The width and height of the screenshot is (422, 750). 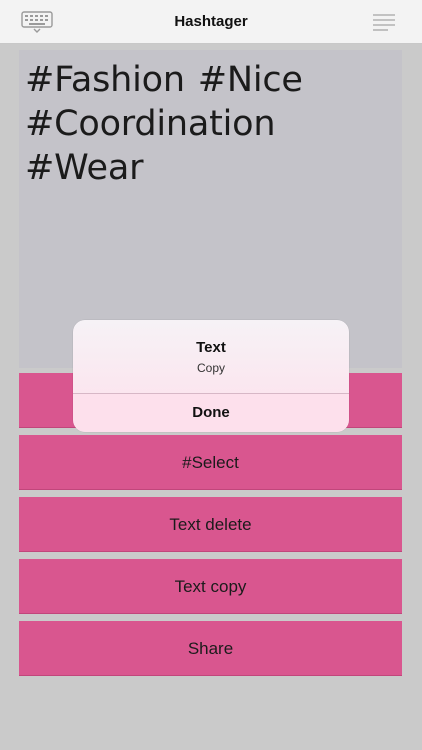 I want to click on text-copy-button: Text copy, so click(x=210, y=586).